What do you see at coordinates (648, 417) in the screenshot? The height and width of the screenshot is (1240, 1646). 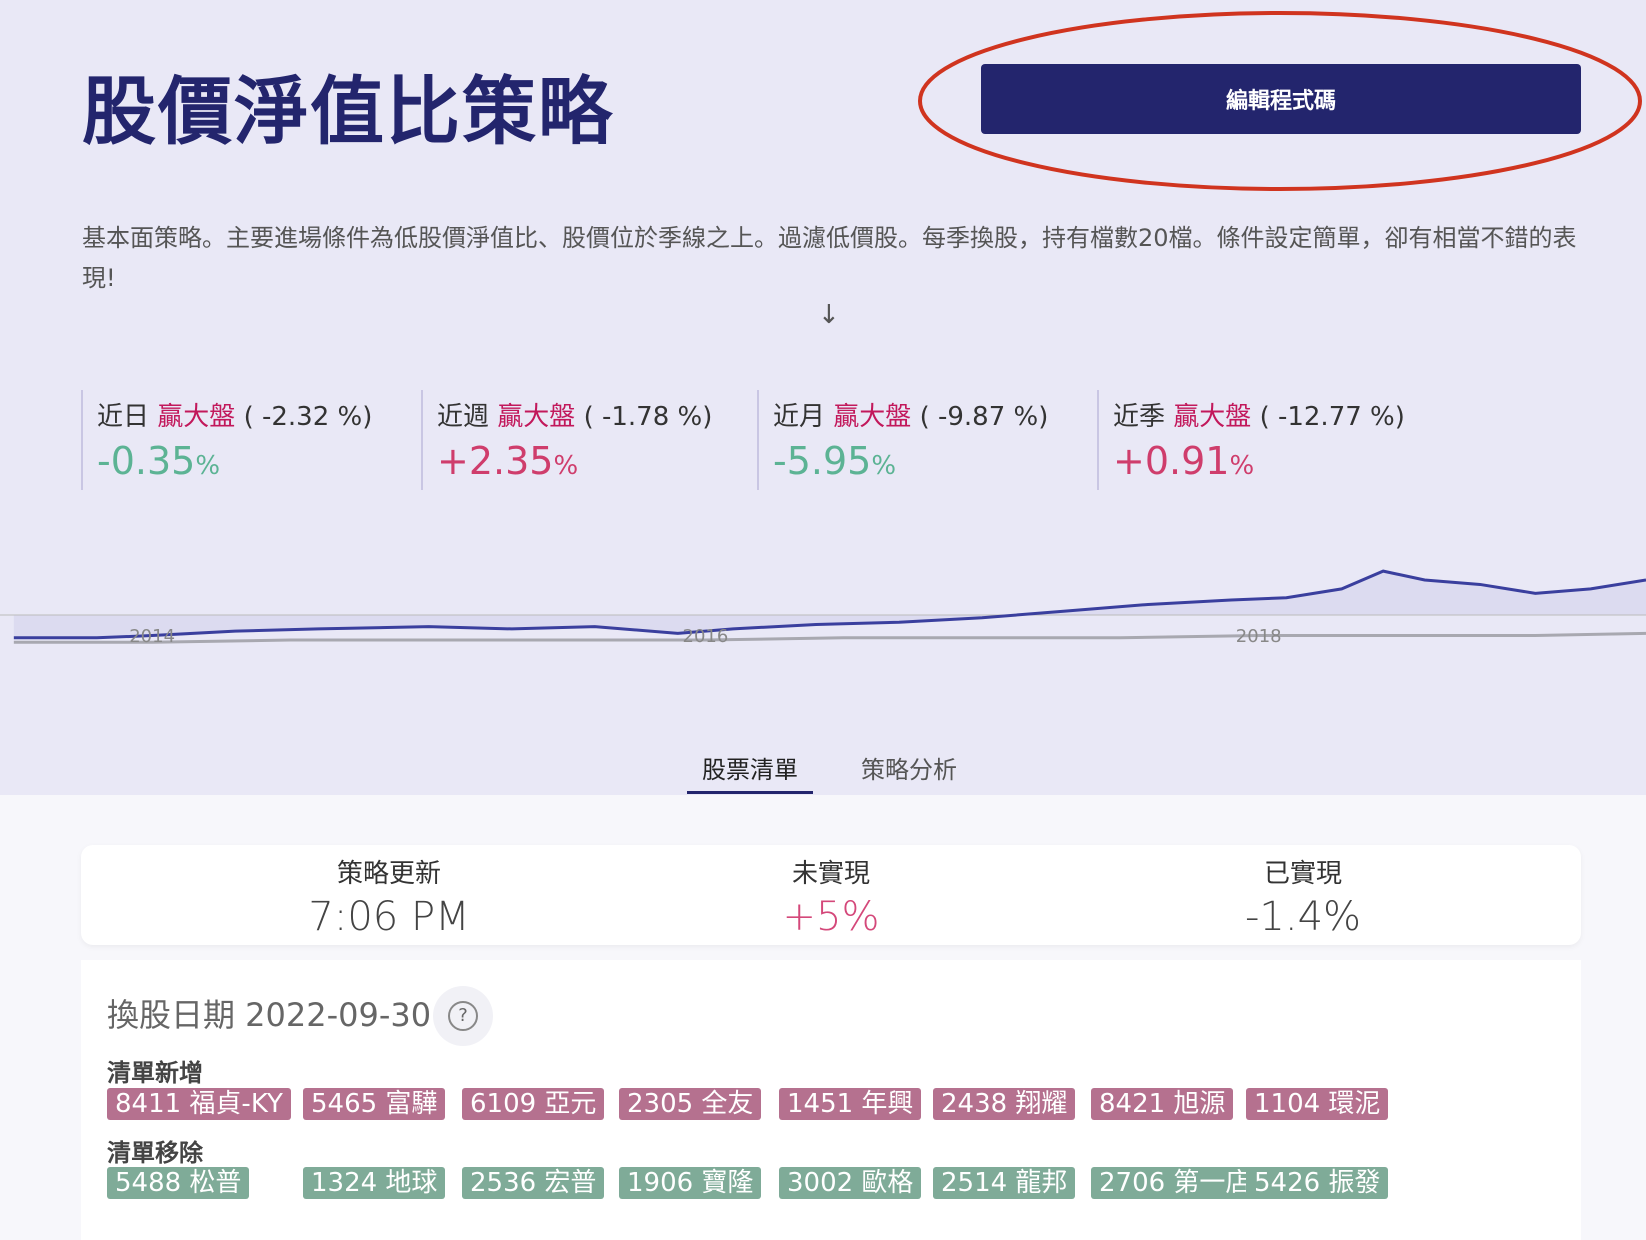 I see `stat-benchmark: ( -1.78 %)` at bounding box center [648, 417].